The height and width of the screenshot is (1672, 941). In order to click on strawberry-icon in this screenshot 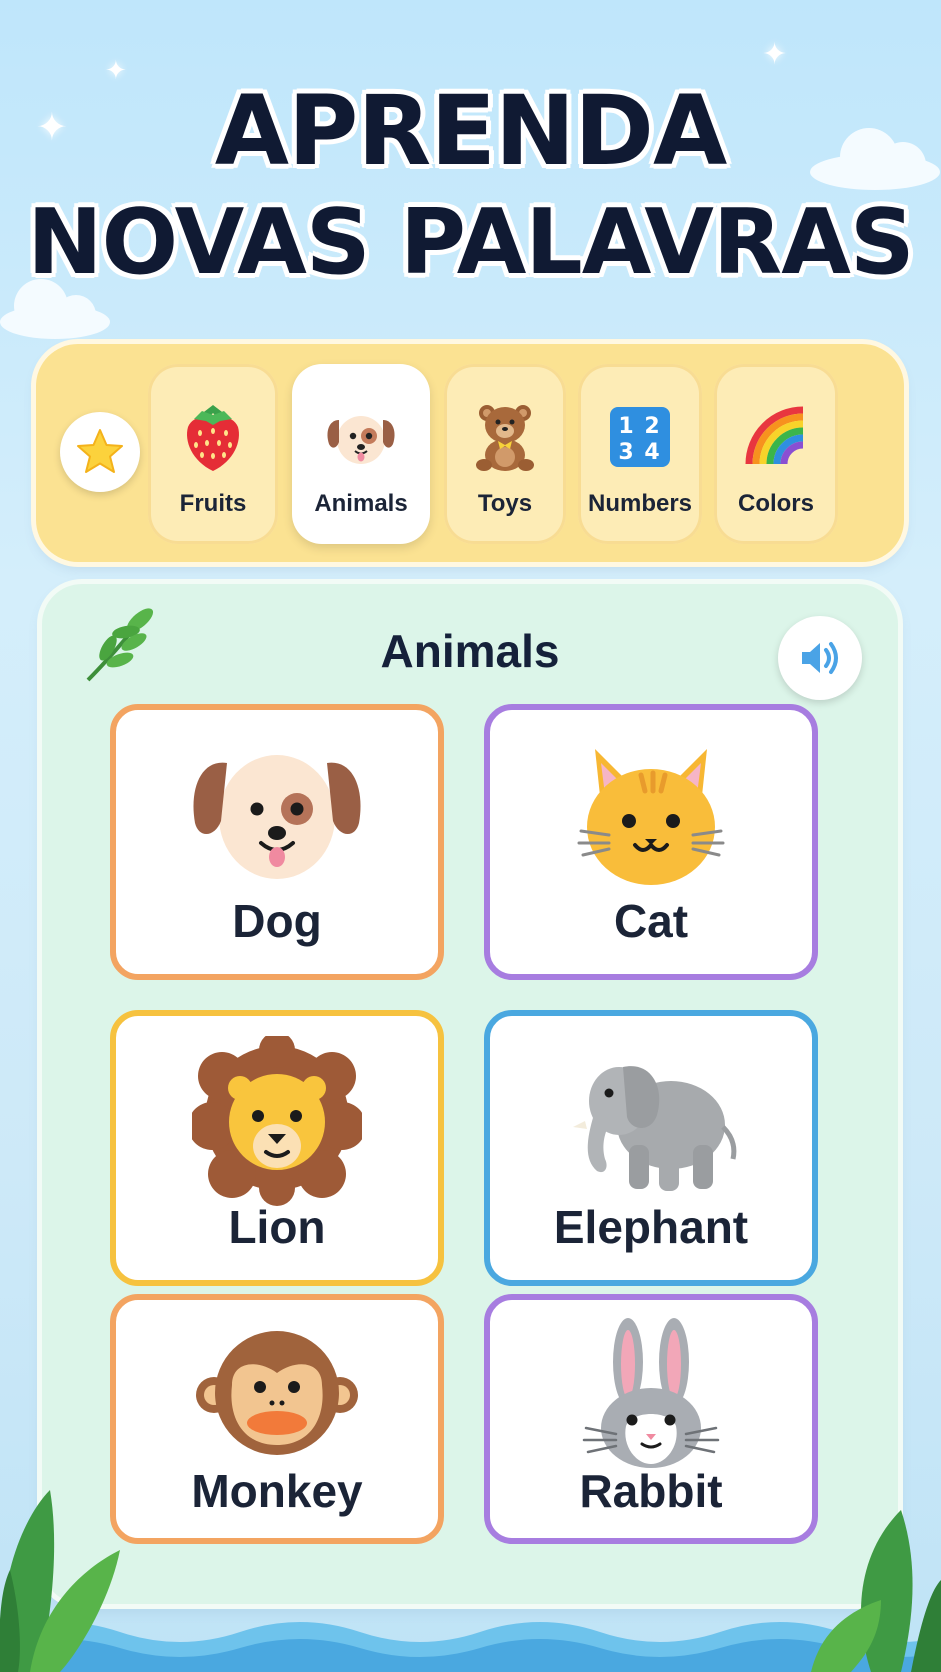, I will do `click(213, 438)`.